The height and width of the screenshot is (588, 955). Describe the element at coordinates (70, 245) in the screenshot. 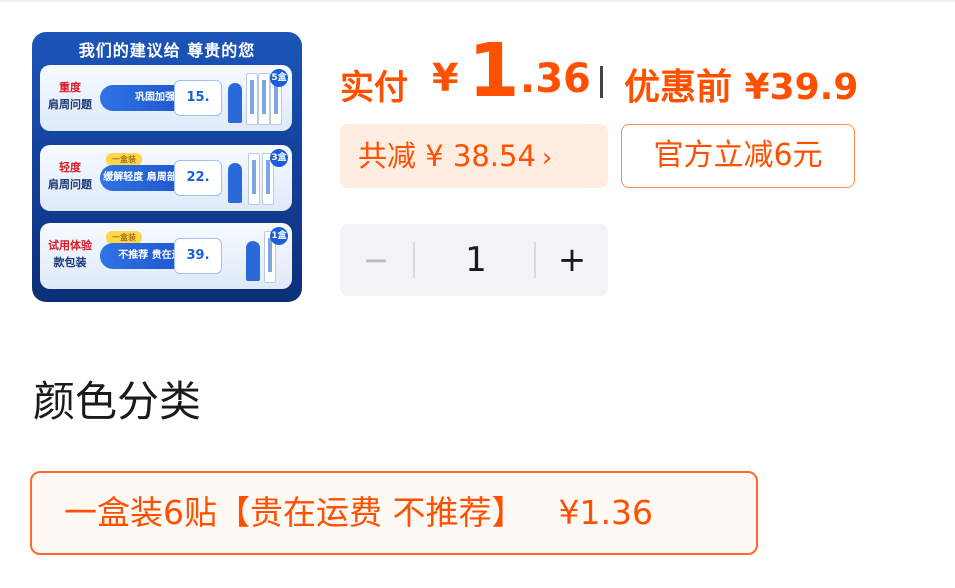

I see `card-label-severity: 试用体验` at that location.